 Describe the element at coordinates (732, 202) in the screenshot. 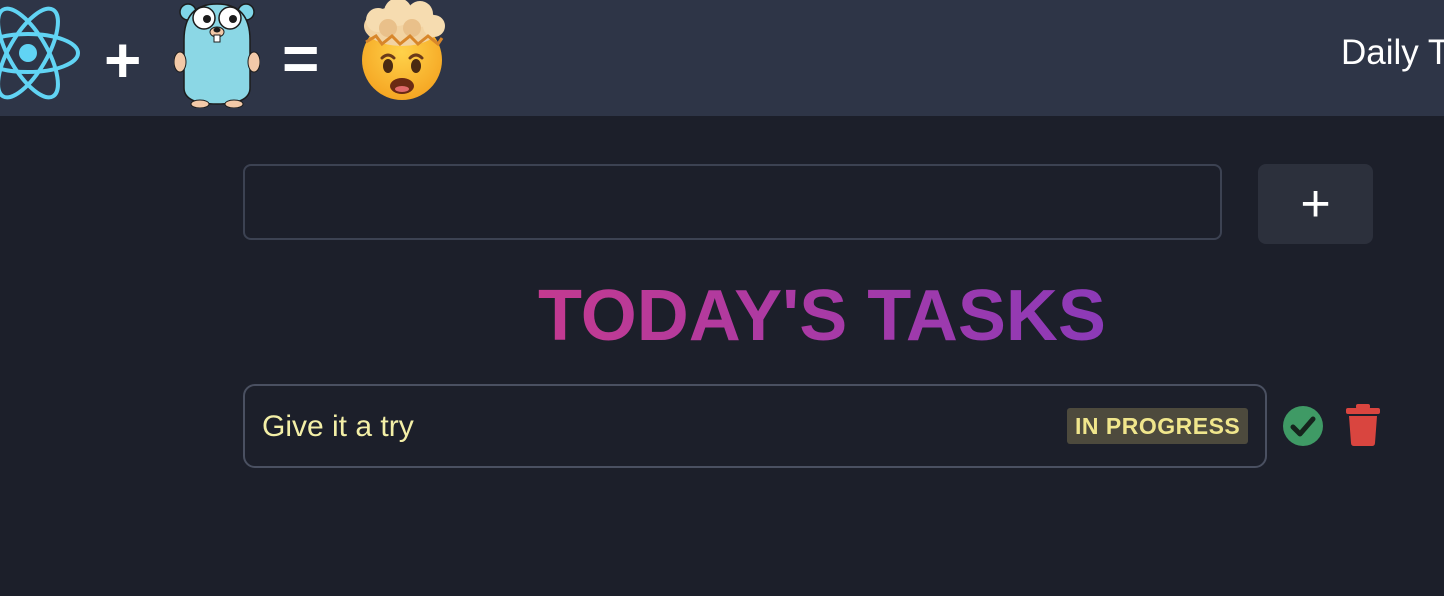

I see `task-input` at that location.